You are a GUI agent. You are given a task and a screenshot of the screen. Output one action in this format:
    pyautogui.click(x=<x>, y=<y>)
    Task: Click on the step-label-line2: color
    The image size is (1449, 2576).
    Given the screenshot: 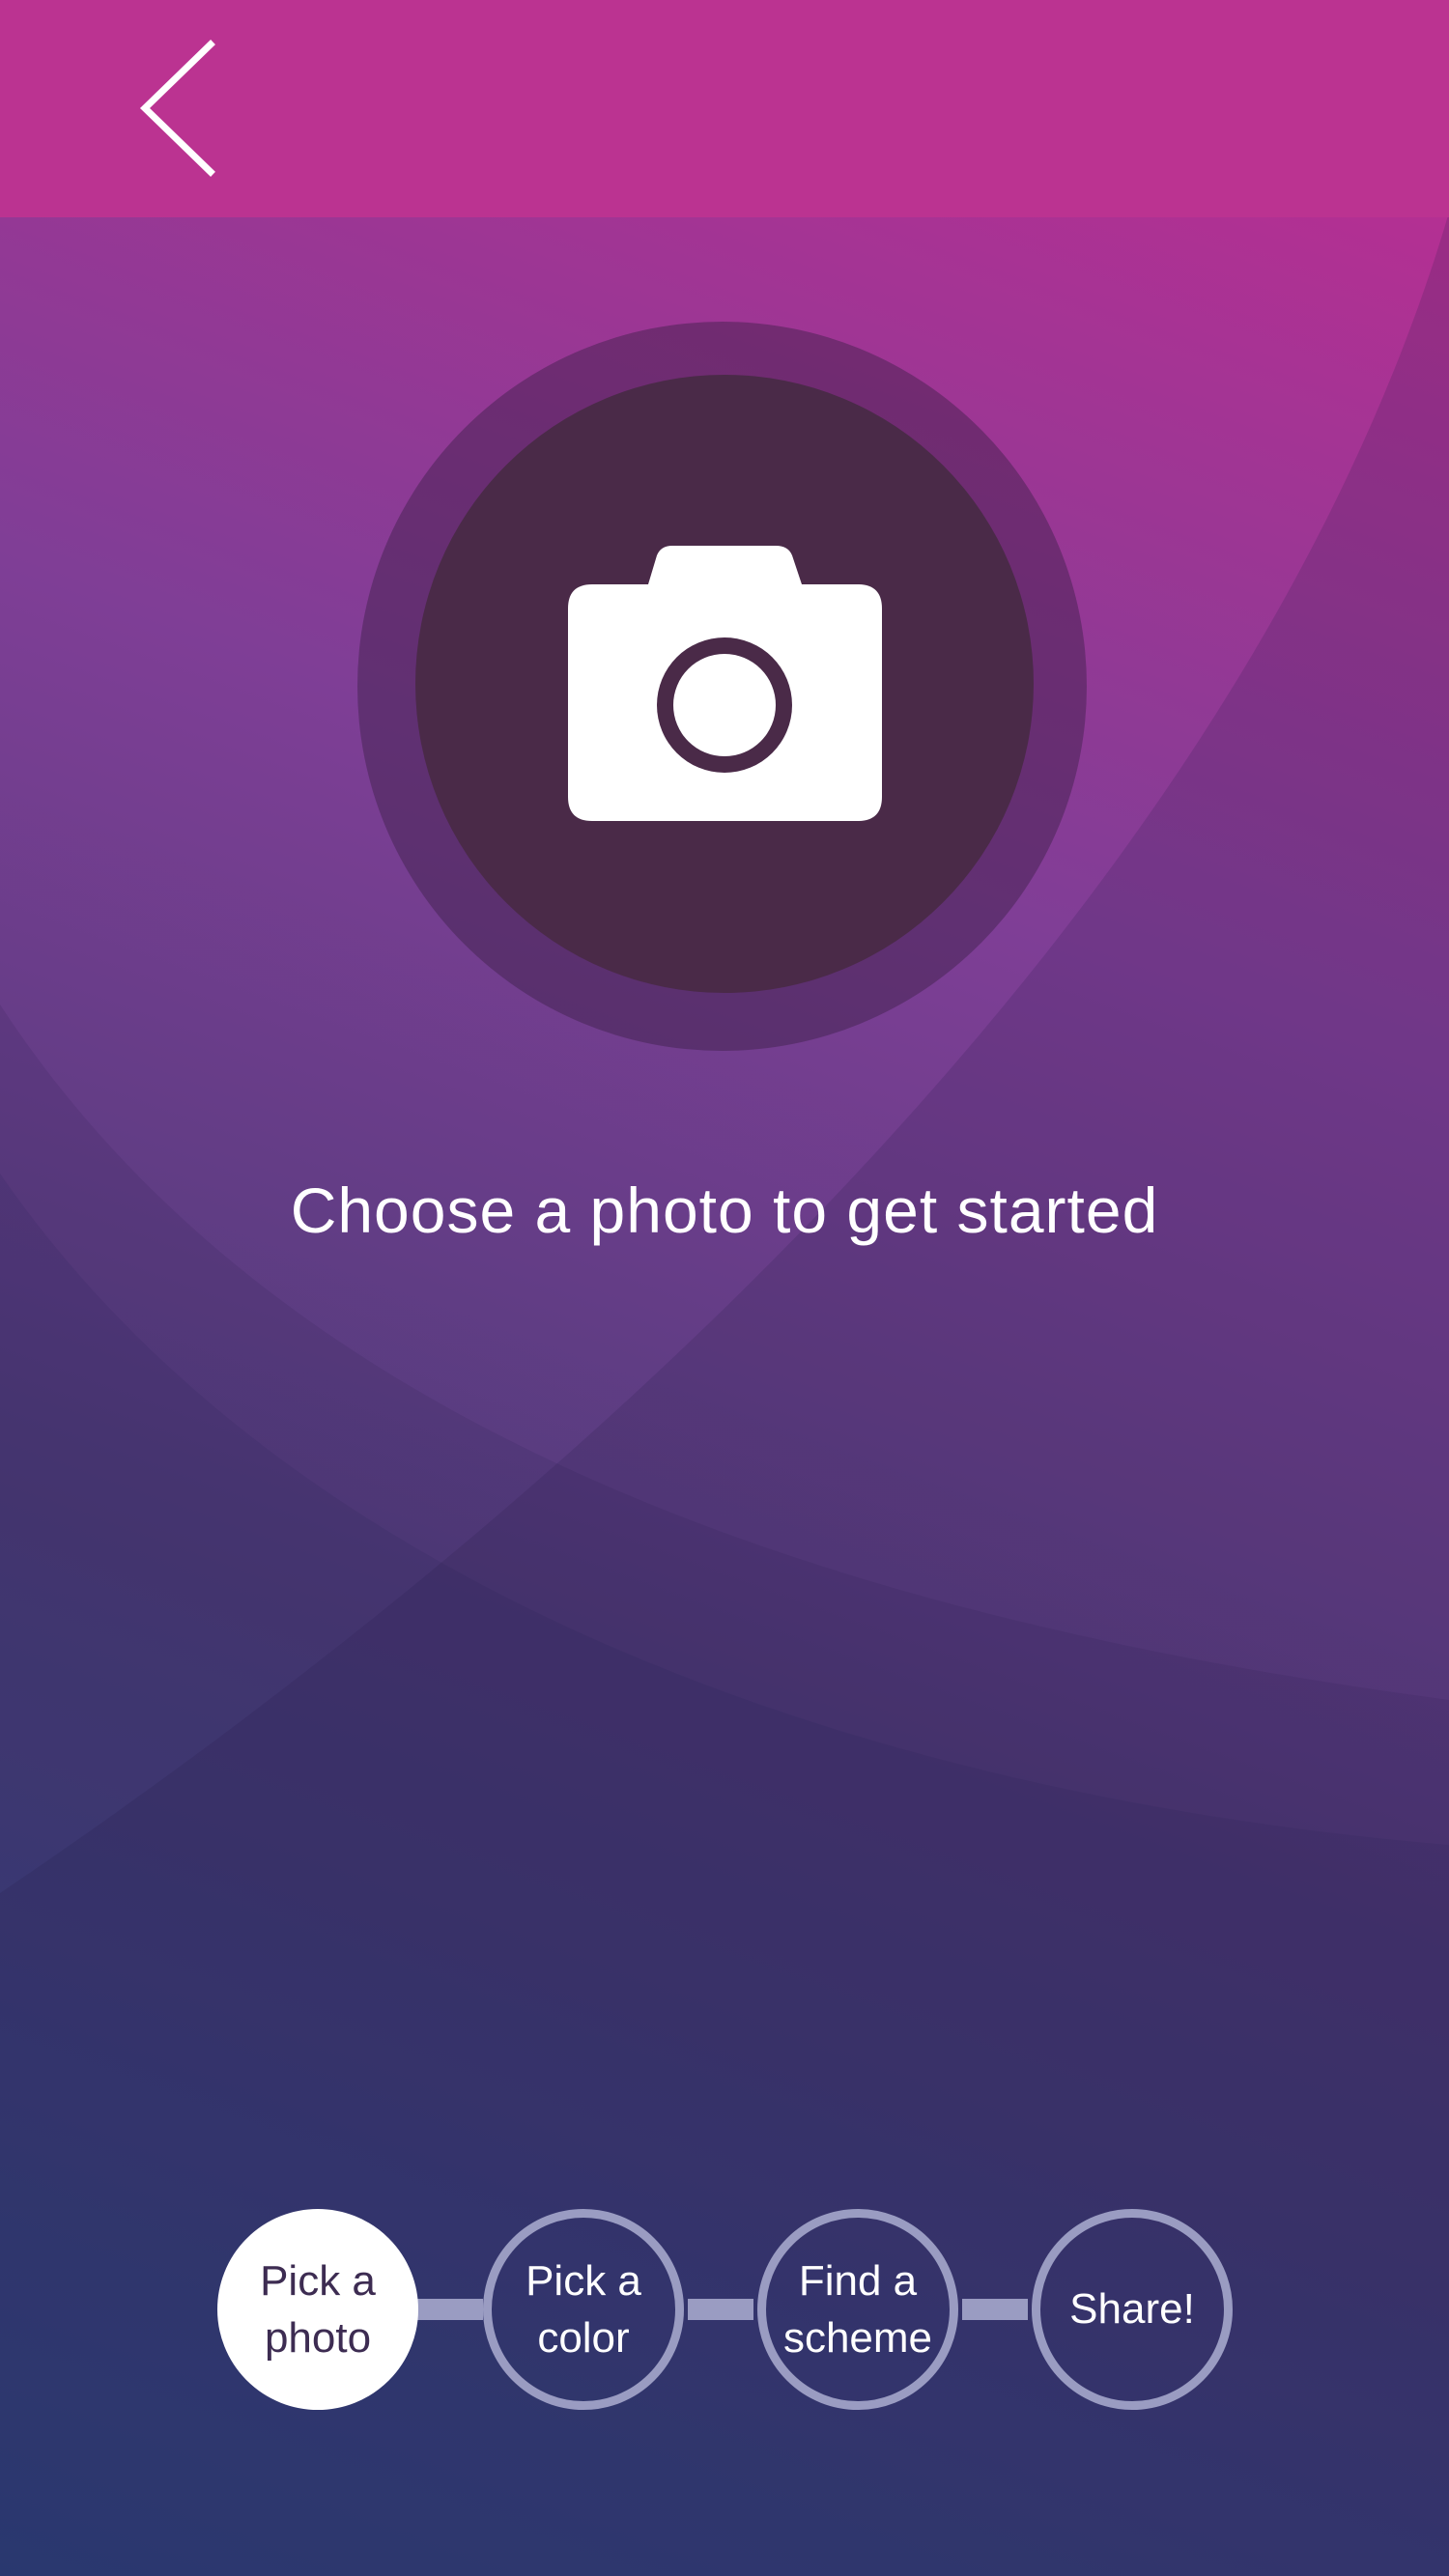 What is the action you would take?
    pyautogui.click(x=583, y=2338)
    